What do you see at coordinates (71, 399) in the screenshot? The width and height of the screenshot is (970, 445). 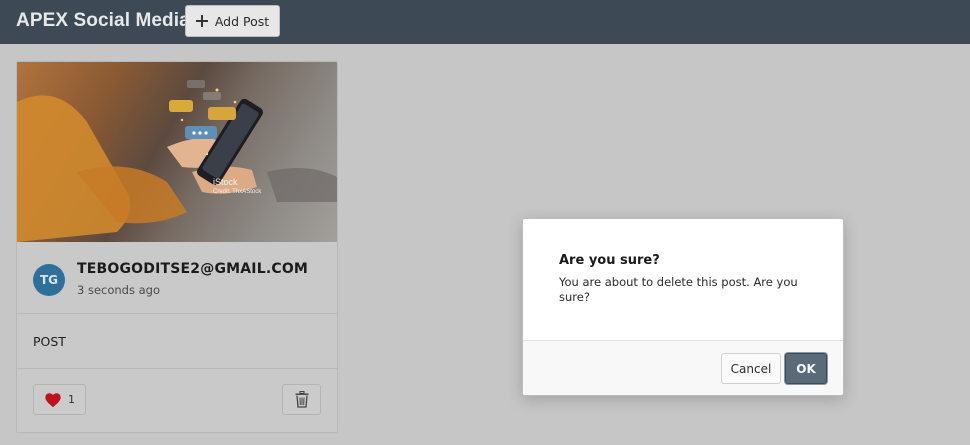 I see `like-count: 1` at bounding box center [71, 399].